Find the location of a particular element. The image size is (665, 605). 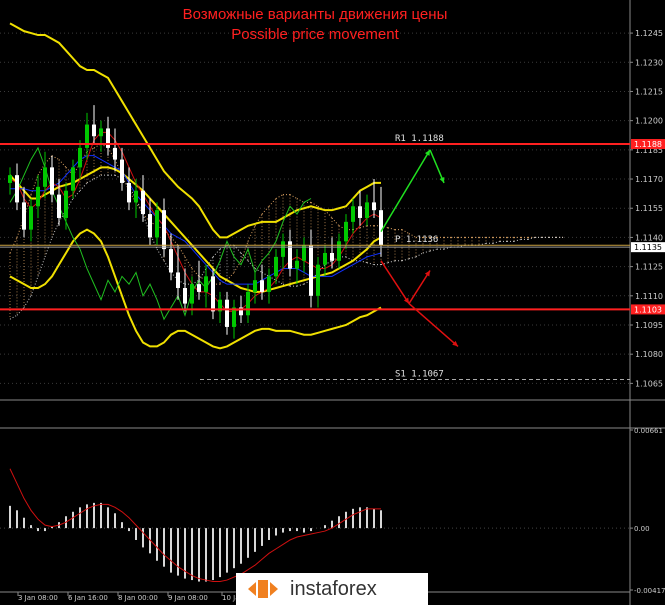

time-tick-label: 8 Jan 00:00 is located at coordinates (138, 598).